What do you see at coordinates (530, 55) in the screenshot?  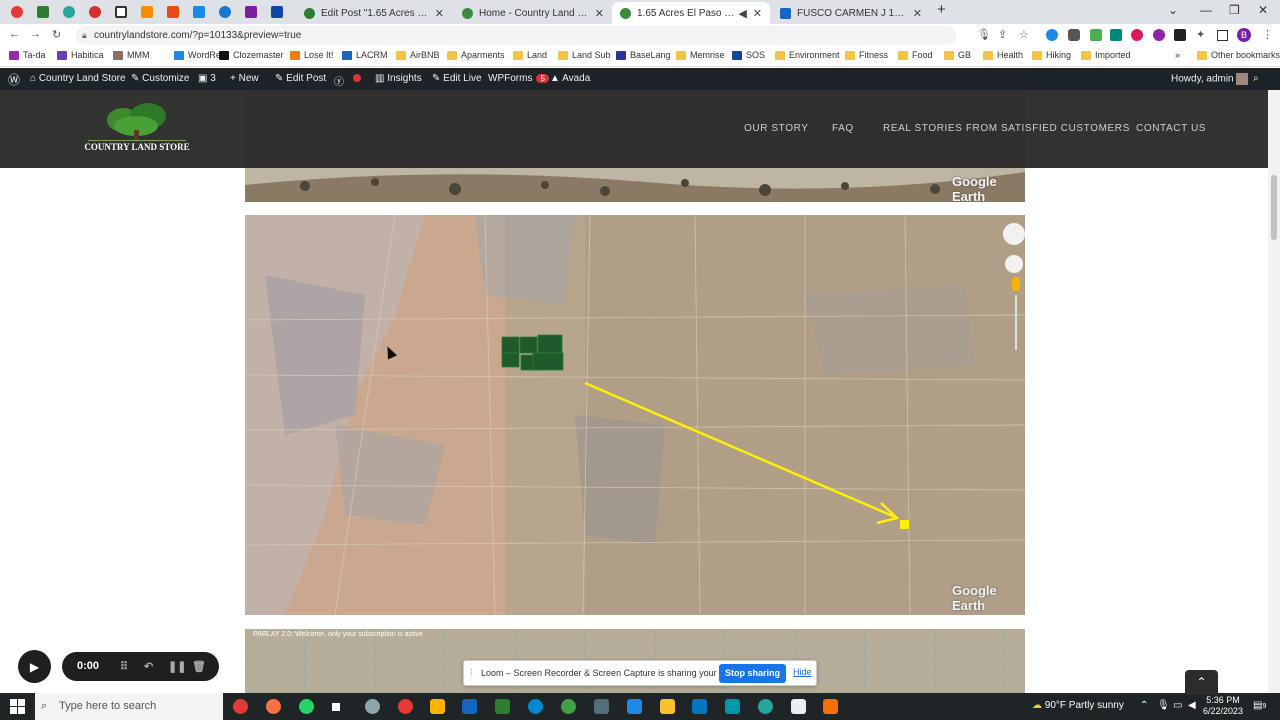 I see `bookmark-item: Land` at bounding box center [530, 55].